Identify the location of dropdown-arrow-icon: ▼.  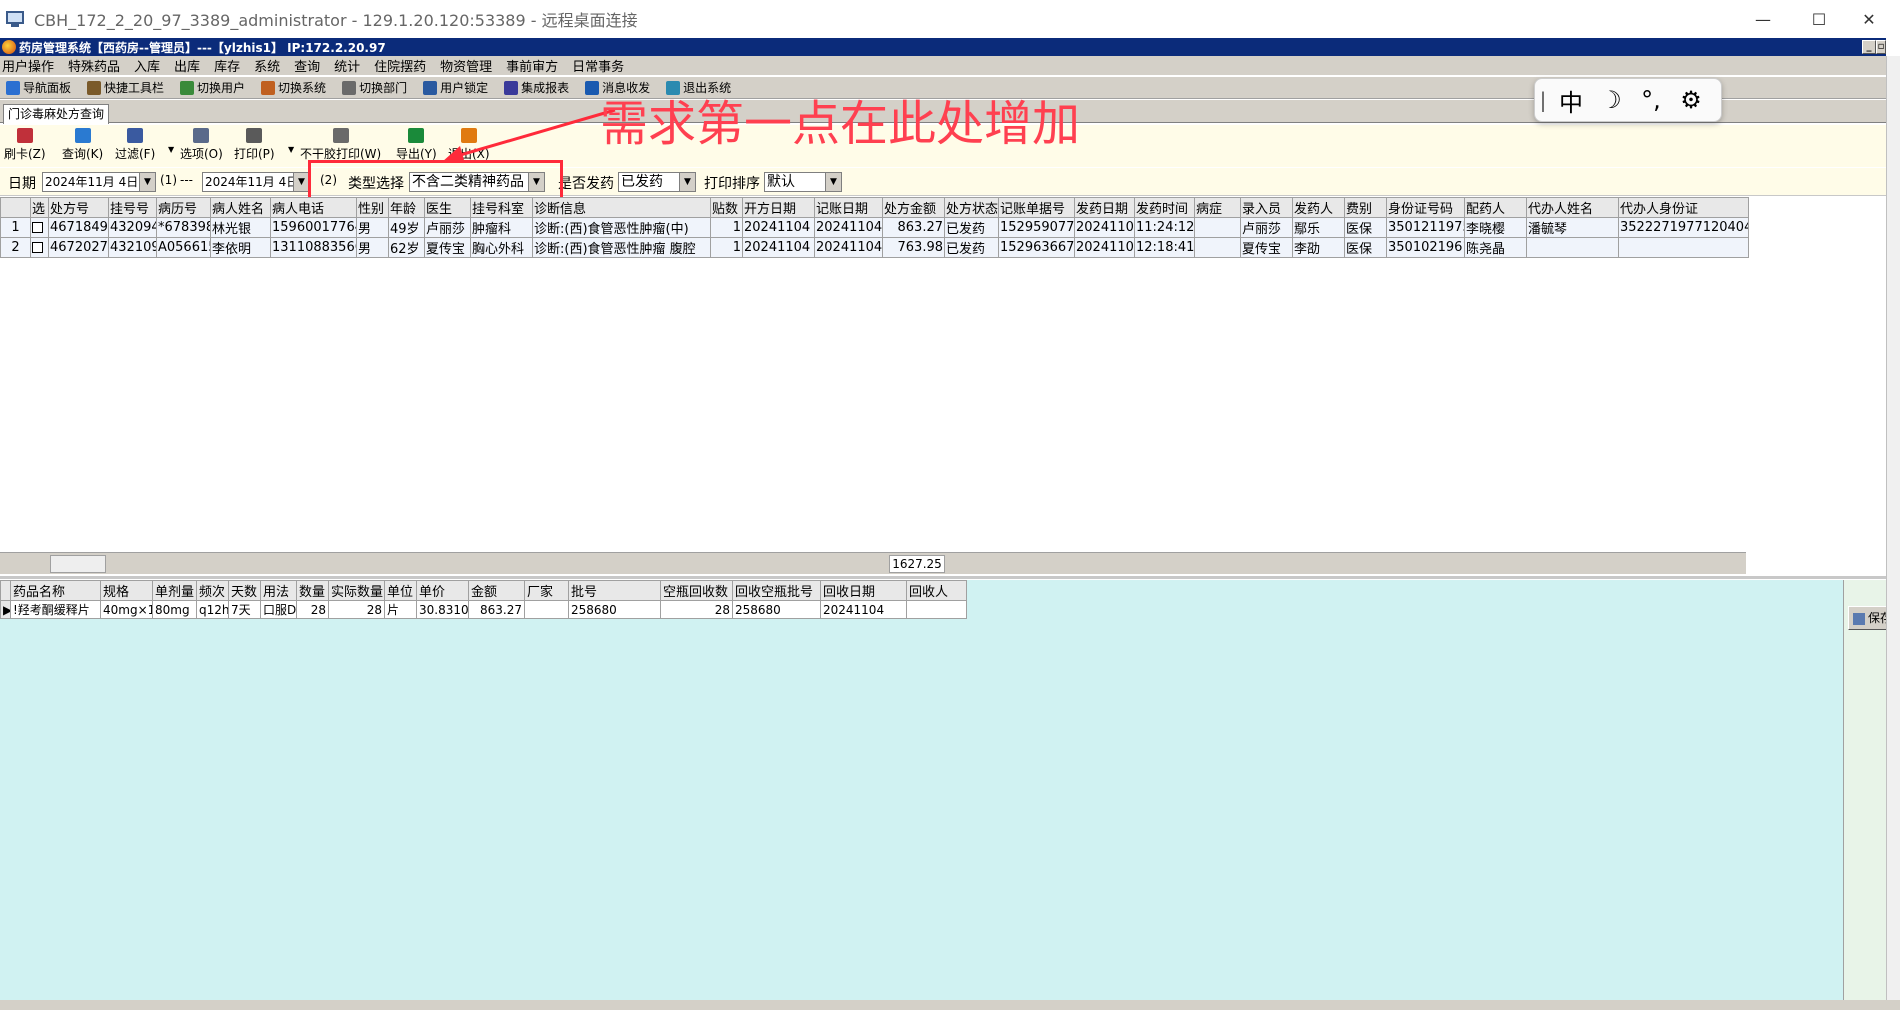
(171, 149).